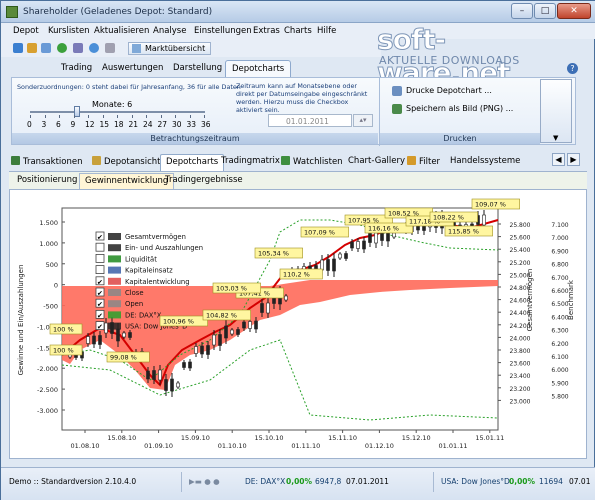 This screenshot has height=500, width=595. What do you see at coordinates (73, 124) in the screenshot?
I see `slider-tick-label: 9` at bounding box center [73, 124].